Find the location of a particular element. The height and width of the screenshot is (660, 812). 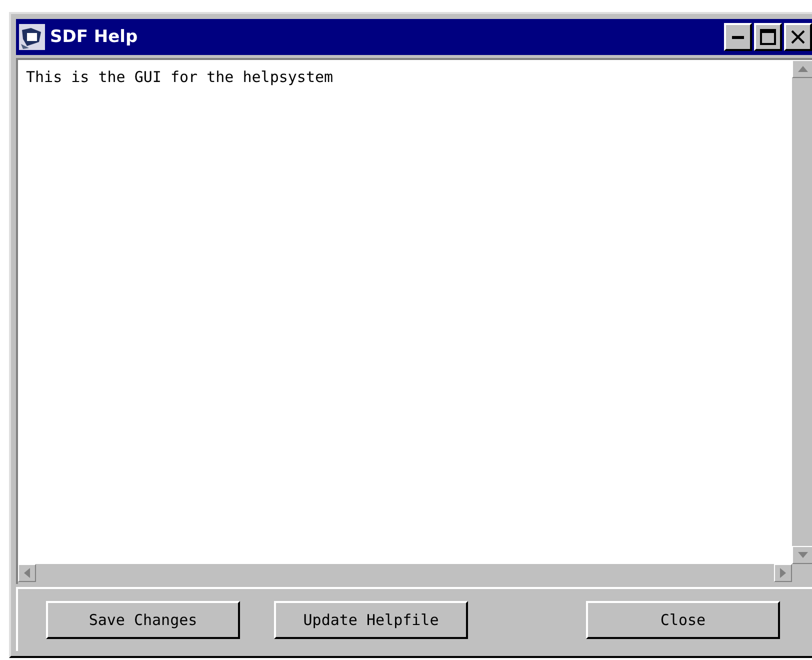

minimize-button is located at coordinates (738, 37).